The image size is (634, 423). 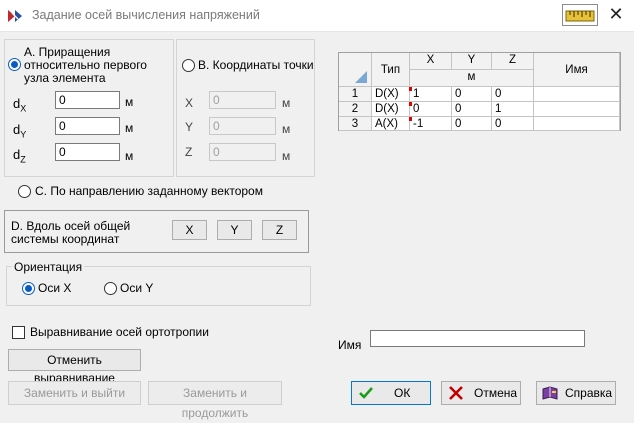 I want to click on dz-label: dZ, so click(x=19, y=156).